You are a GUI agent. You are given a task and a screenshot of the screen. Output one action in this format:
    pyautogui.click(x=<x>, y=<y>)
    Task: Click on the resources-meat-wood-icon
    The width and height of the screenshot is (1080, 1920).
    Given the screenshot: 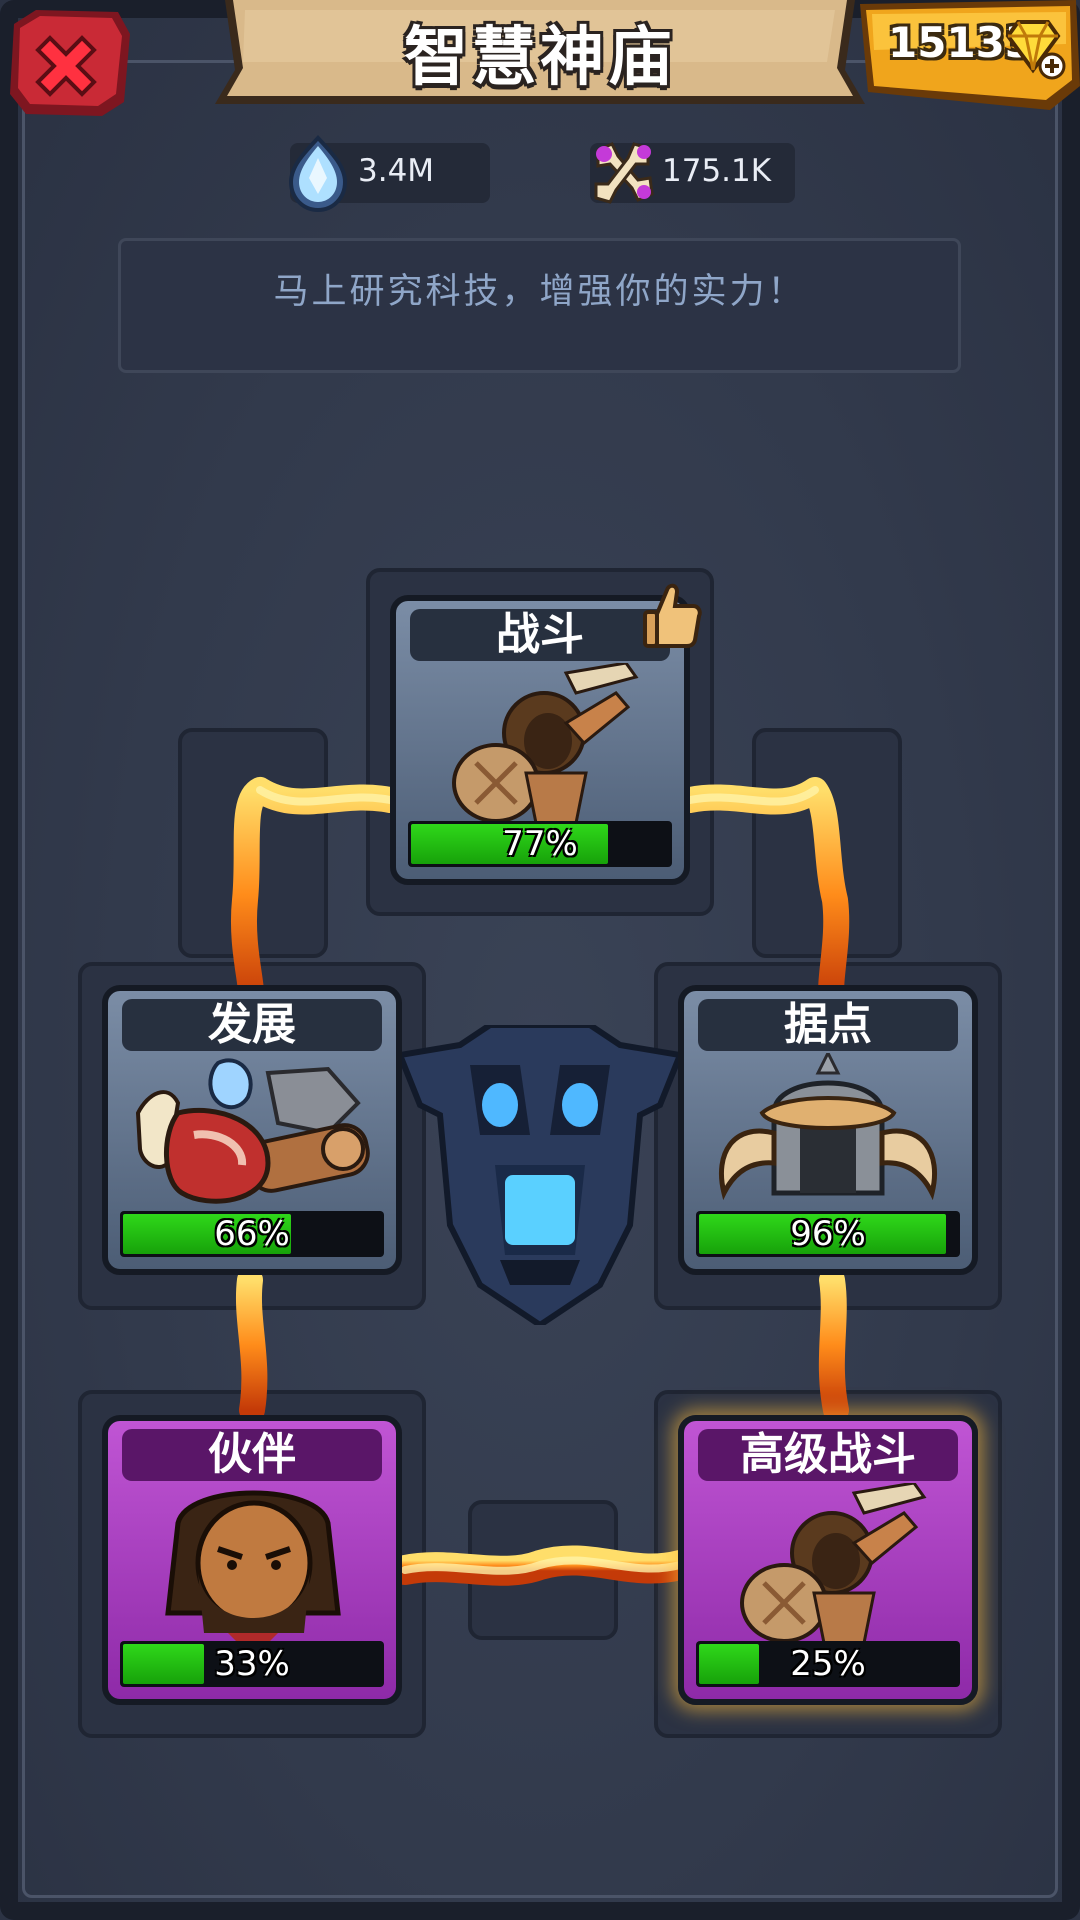 What is the action you would take?
    pyautogui.click(x=252, y=1131)
    